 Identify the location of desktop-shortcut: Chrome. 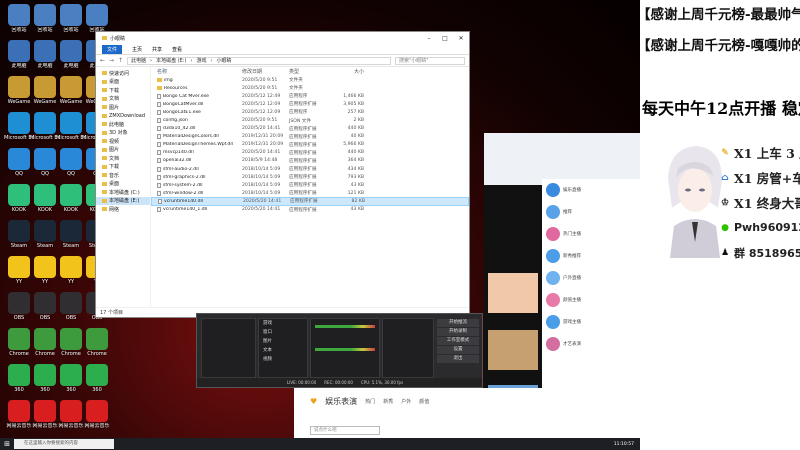
(97, 342).